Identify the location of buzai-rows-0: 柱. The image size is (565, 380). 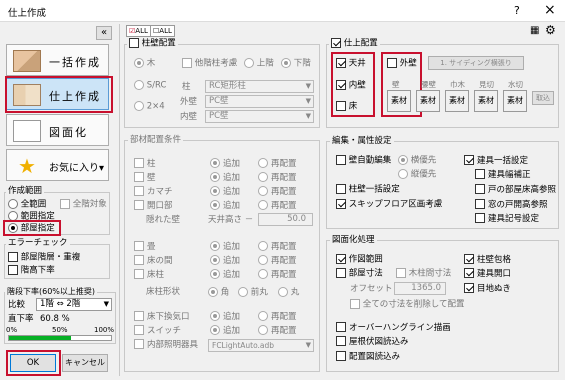
(145, 164).